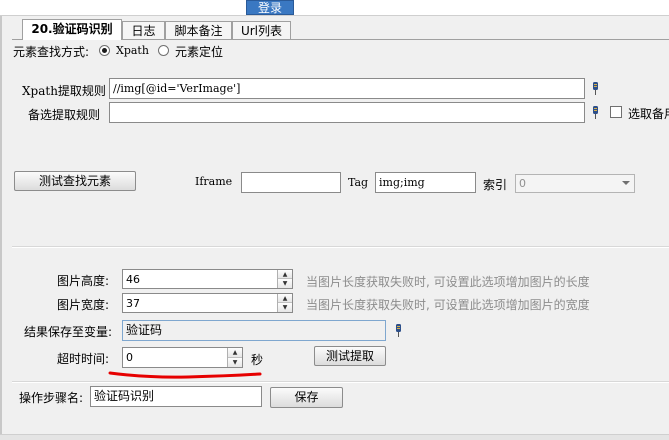 This screenshot has width=669, height=440. What do you see at coordinates (132, 50) in the screenshot?
I see `xpath-radio-label: Xpath` at bounding box center [132, 50].